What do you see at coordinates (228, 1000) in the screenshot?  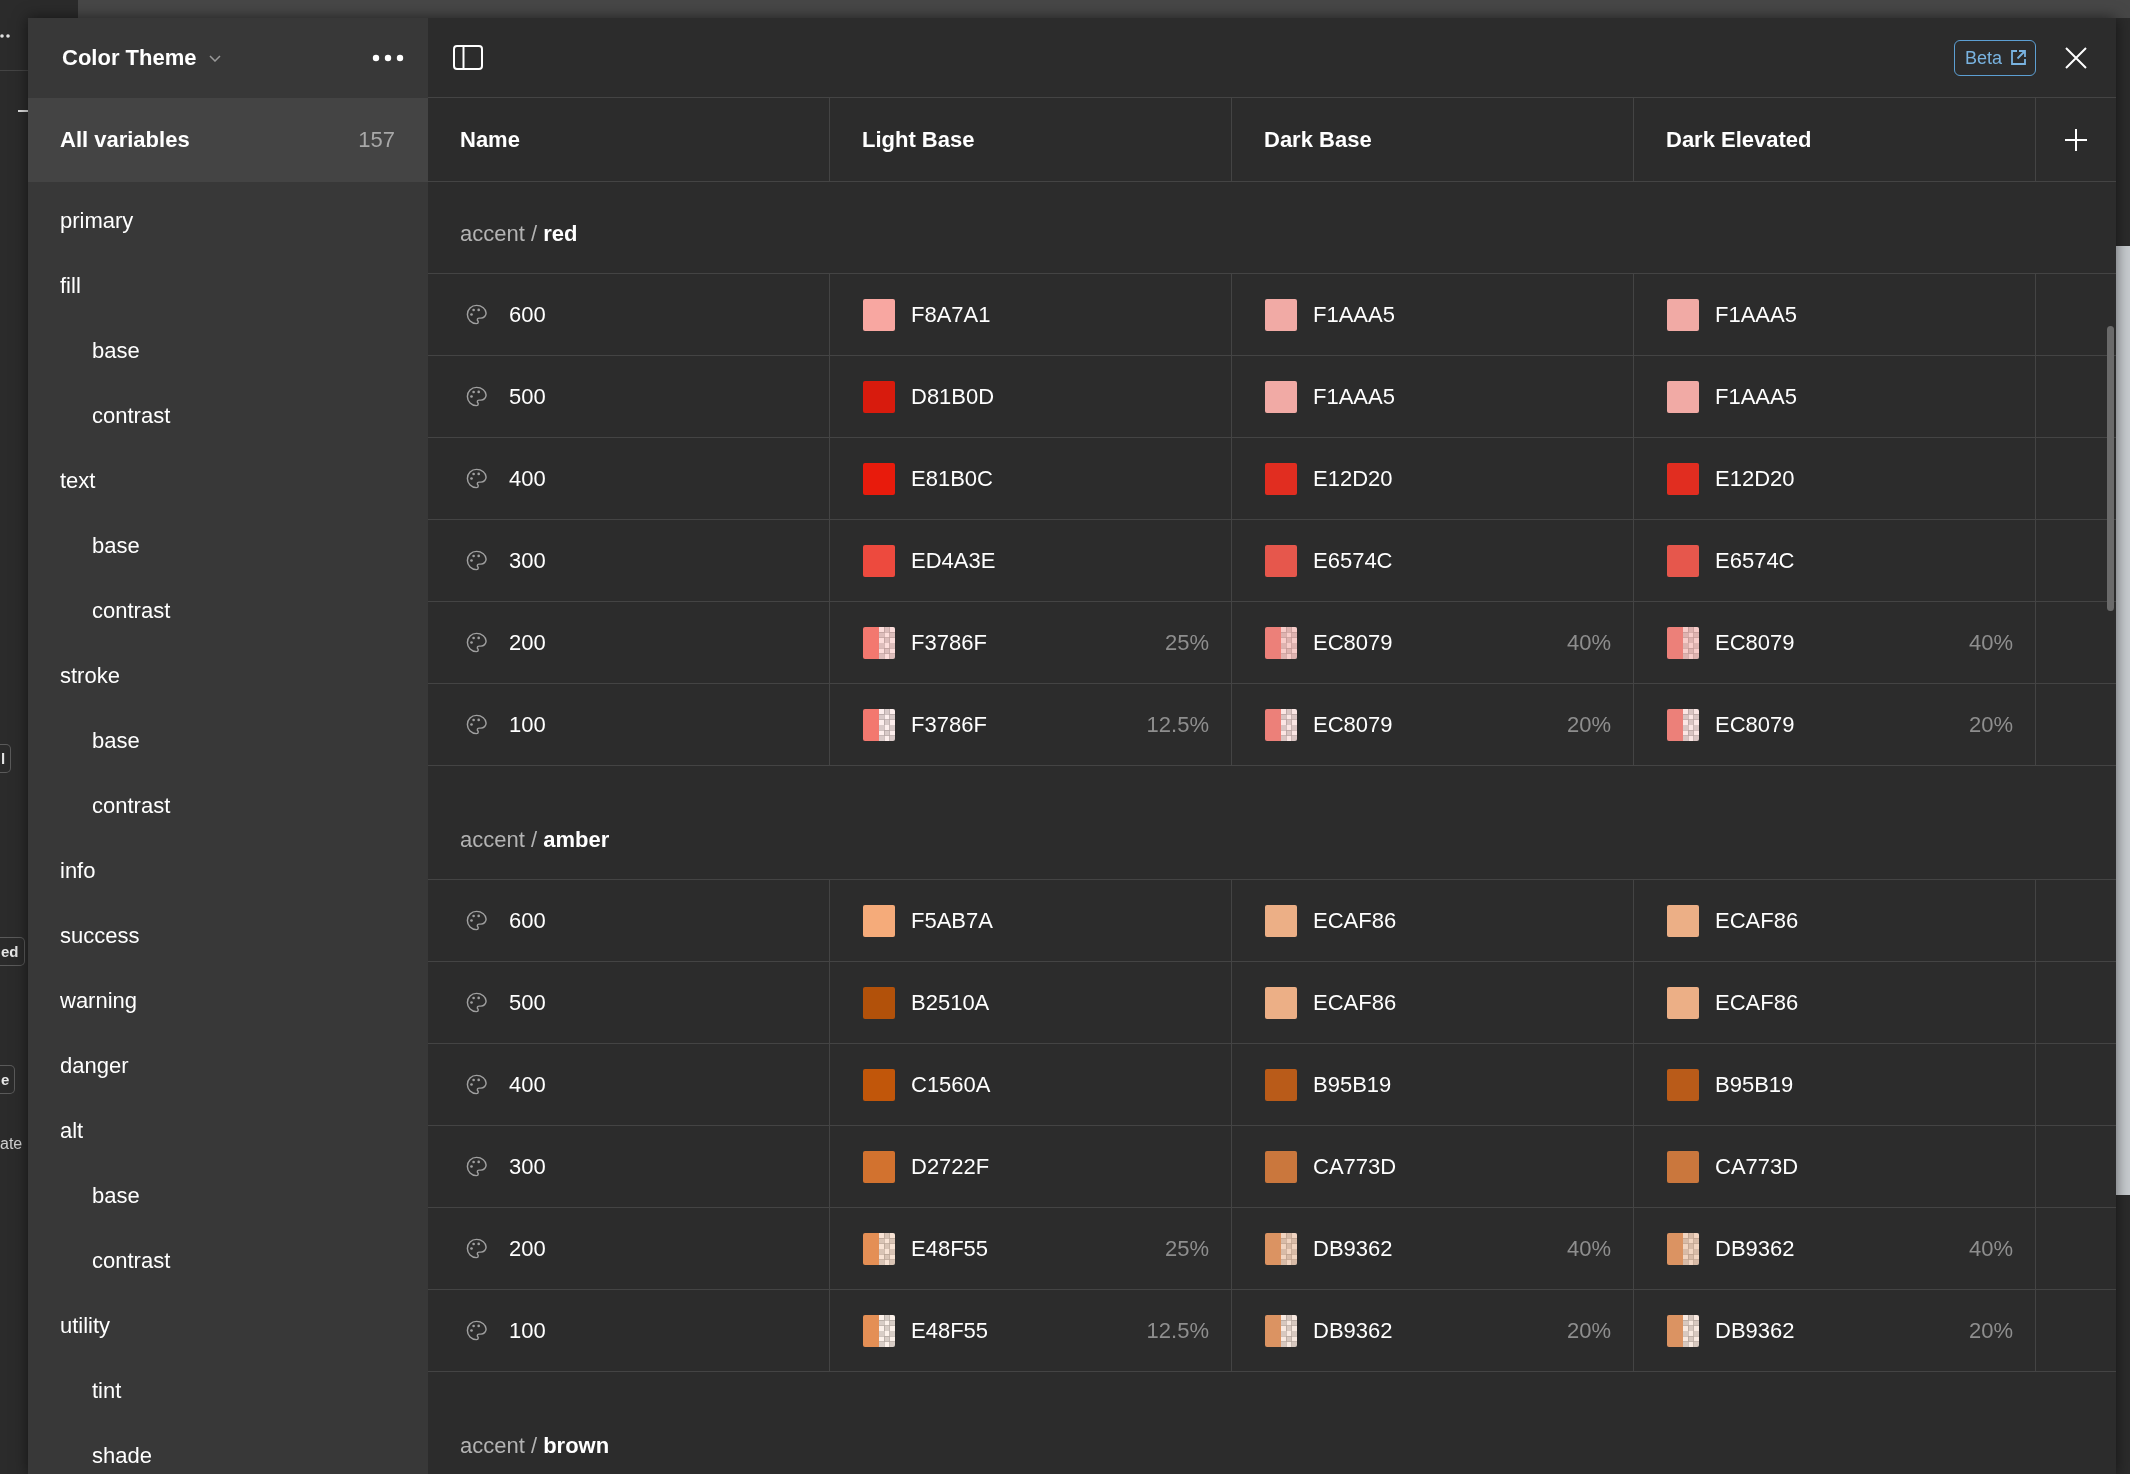 I see `sidebar-item: warning` at bounding box center [228, 1000].